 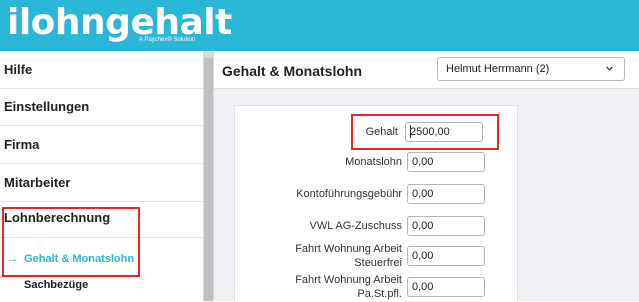 What do you see at coordinates (18, 69) in the screenshot?
I see `sidebar-item-label: Hilfe` at bounding box center [18, 69].